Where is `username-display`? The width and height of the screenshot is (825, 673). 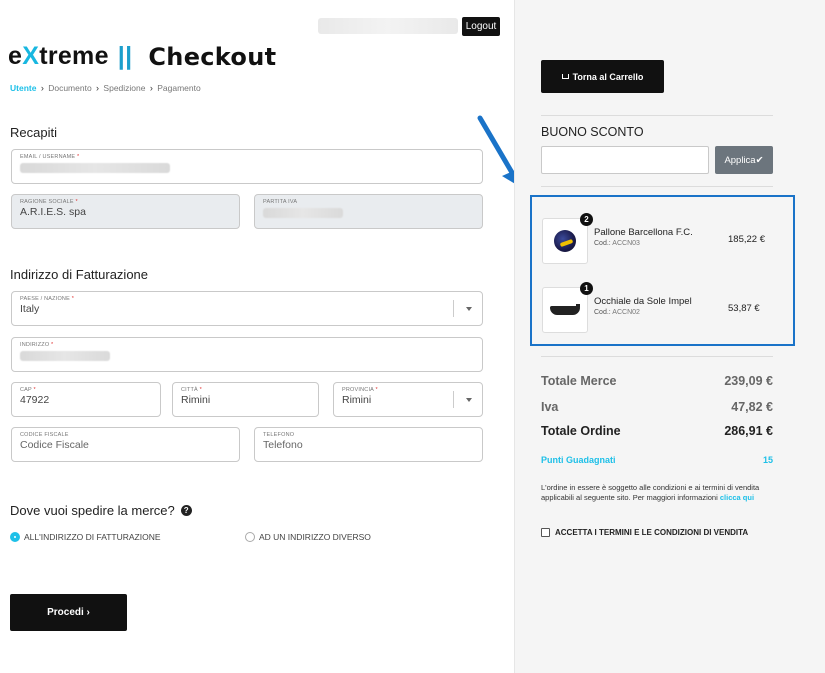
username-display is located at coordinates (388, 26).